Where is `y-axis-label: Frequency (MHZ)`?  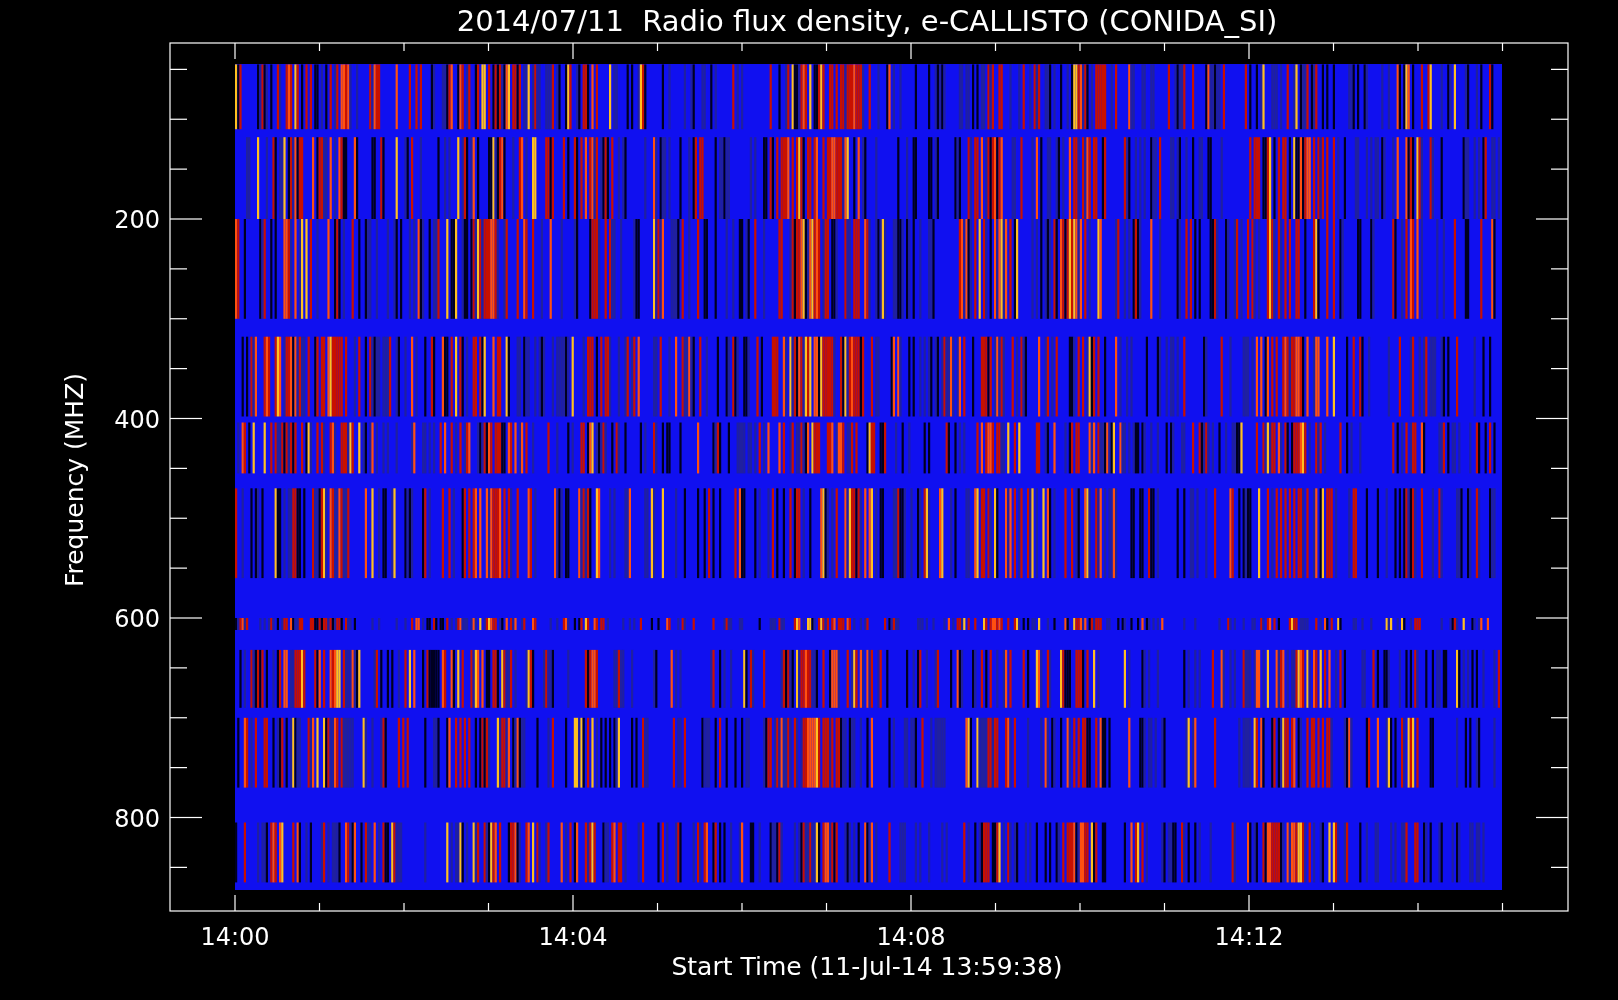 y-axis-label: Frequency (MHZ) is located at coordinates (74, 480).